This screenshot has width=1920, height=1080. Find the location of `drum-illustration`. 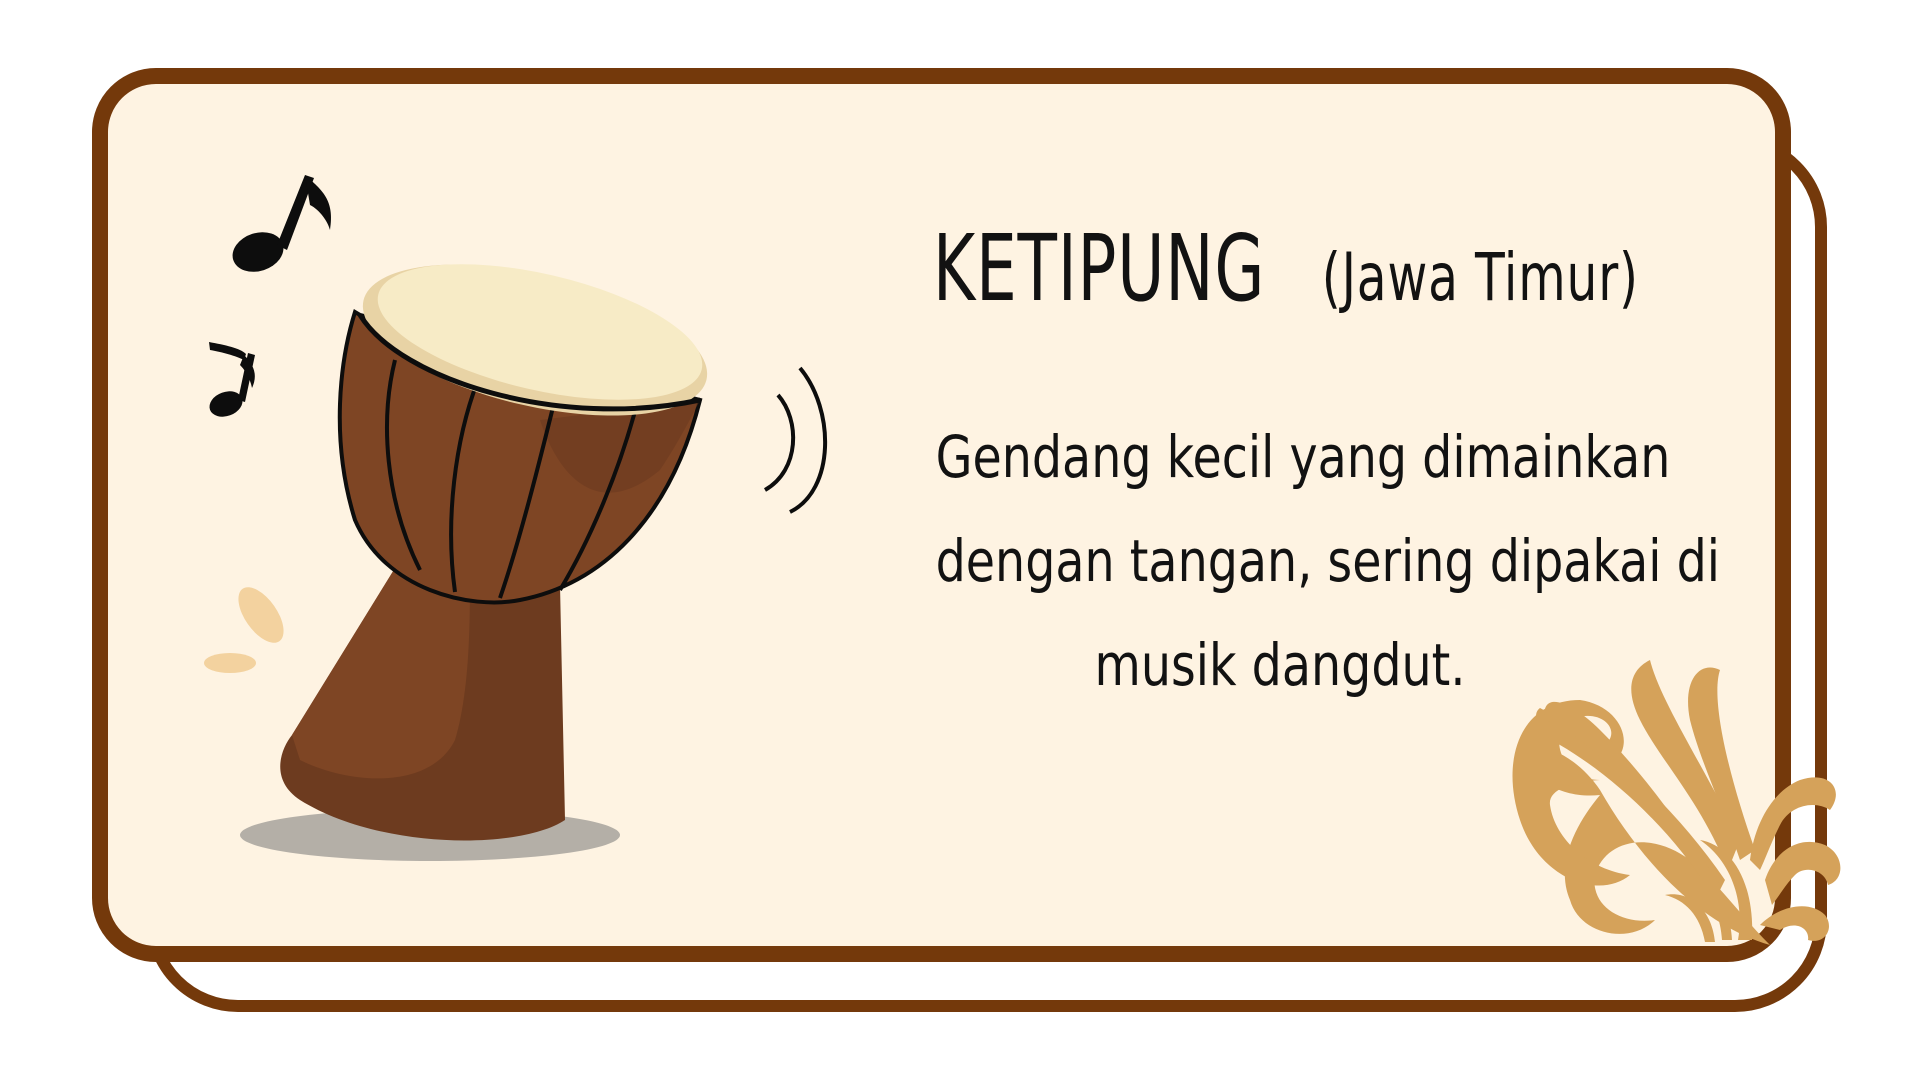

drum-illustration is located at coordinates (494, 552).